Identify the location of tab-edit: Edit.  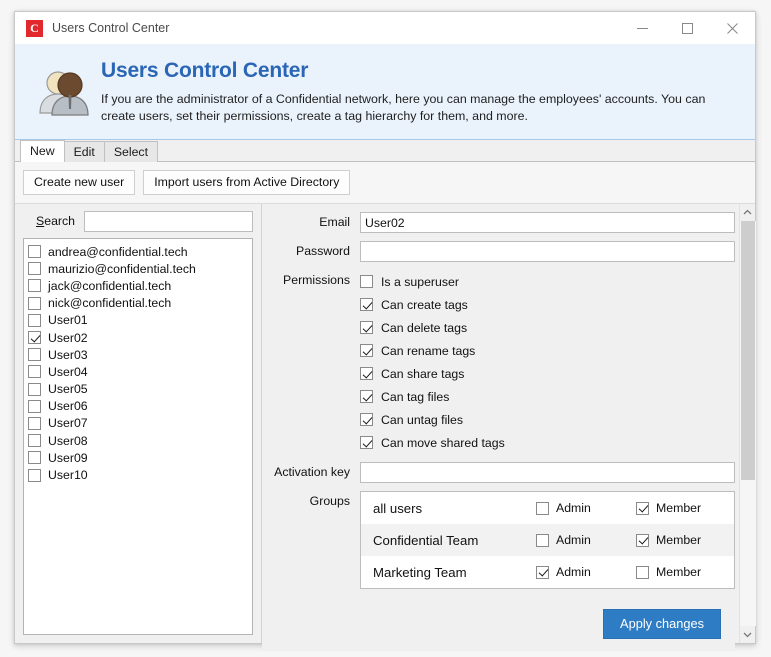
(84, 151).